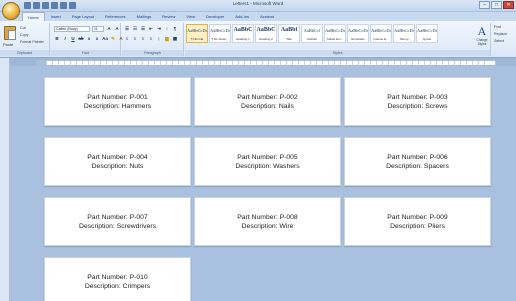  Describe the element at coordinates (190, 16) in the screenshot. I see `tab-view: View` at that location.